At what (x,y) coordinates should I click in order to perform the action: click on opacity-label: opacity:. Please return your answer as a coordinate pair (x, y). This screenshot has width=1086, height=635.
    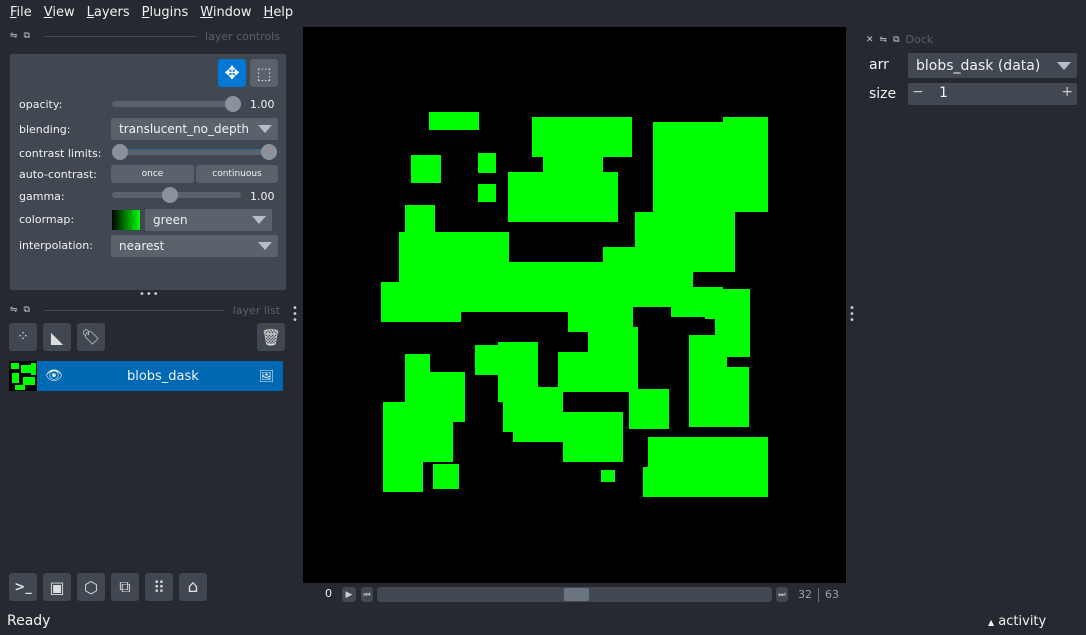
    Looking at the image, I should click on (41, 104).